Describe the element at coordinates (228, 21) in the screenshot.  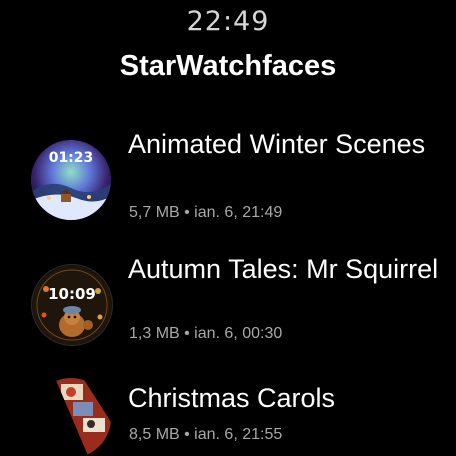
I see `status-clock: 22:49` at that location.